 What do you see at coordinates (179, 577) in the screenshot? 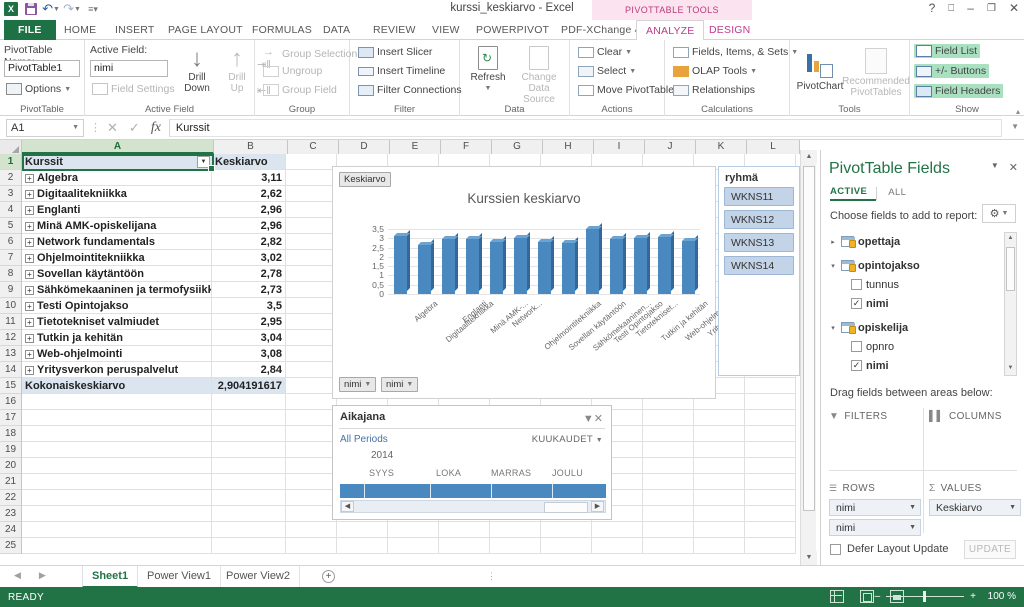
I see `sheet-tab-power-view1: Power View1` at bounding box center [179, 577].